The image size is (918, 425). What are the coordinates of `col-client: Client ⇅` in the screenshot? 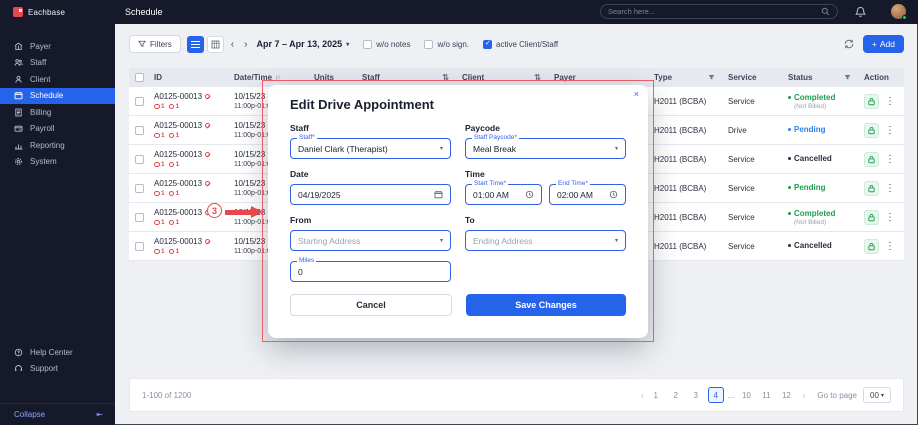 It's located at (503, 77).